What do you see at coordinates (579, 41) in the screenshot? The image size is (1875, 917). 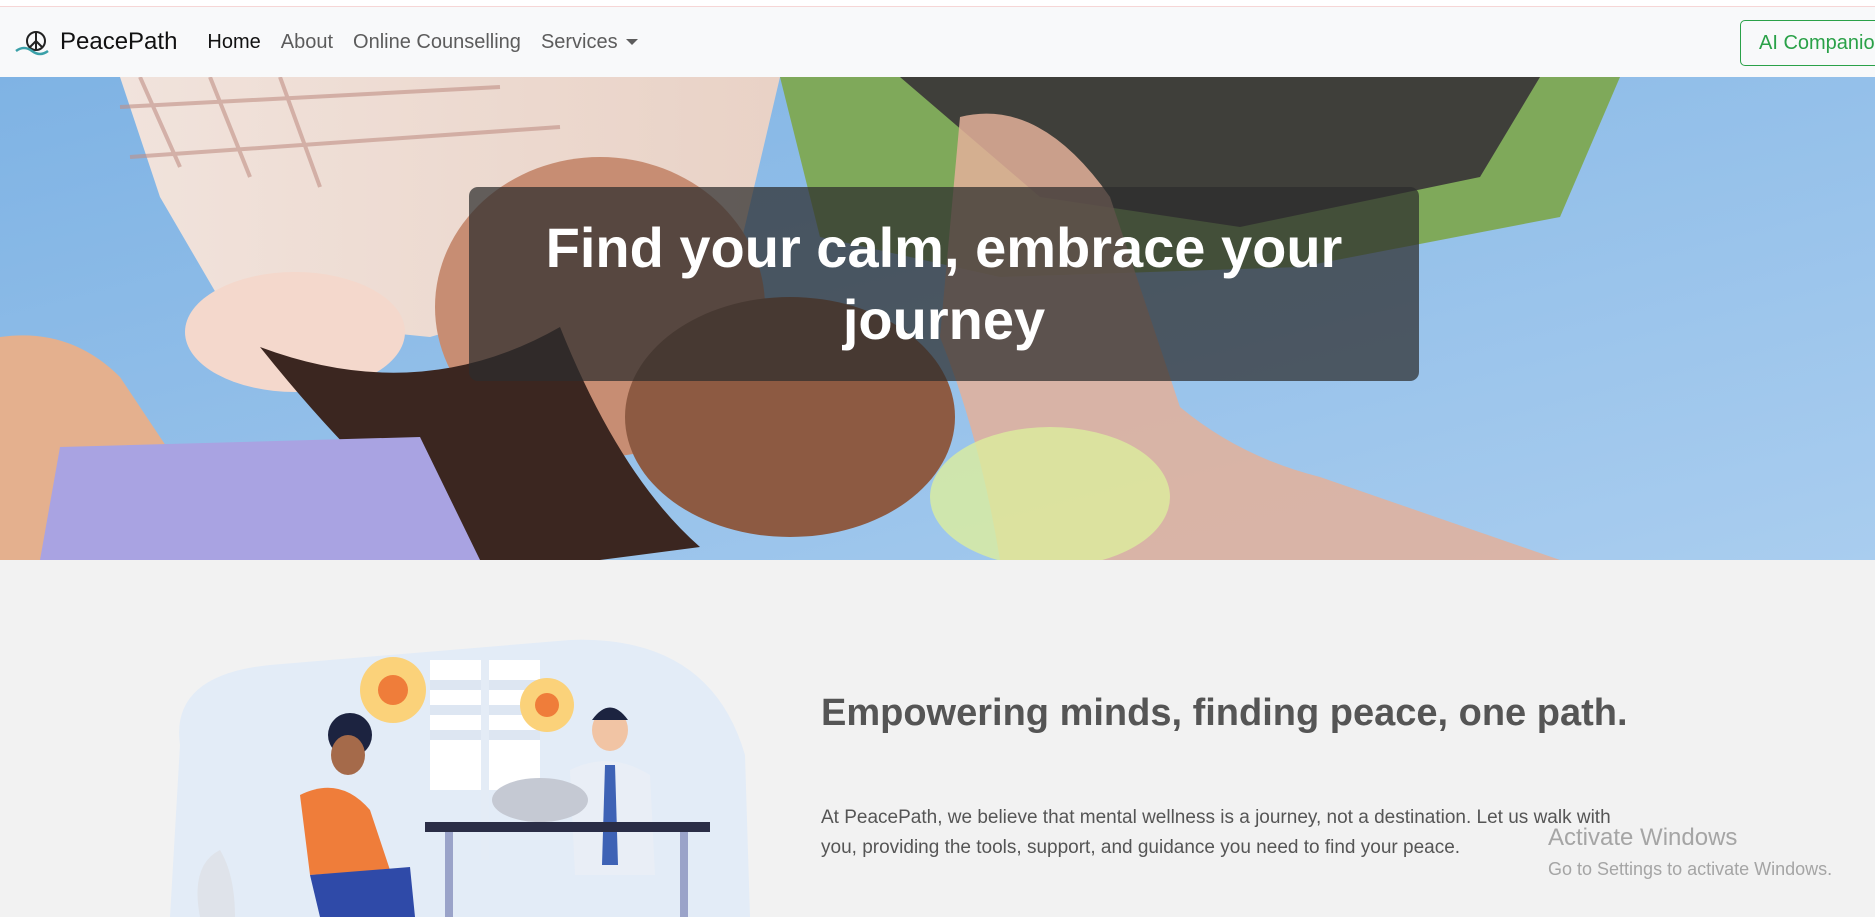 I see `nav-services-label: Services` at bounding box center [579, 41].